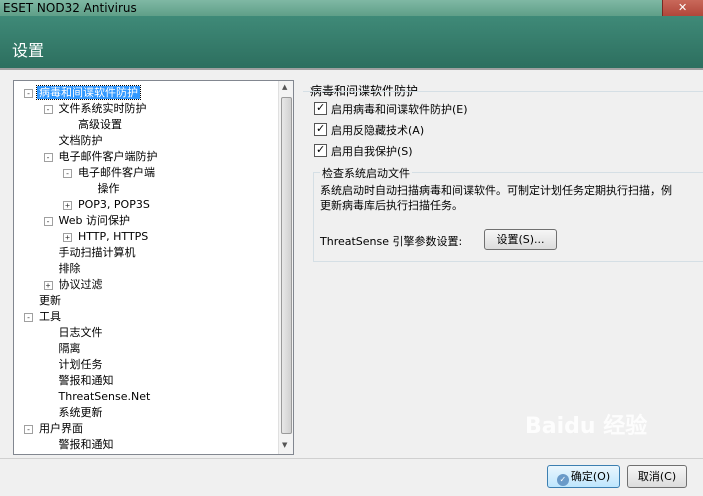  Describe the element at coordinates (50, 316) in the screenshot. I see `tree-item-label: 工具` at that location.